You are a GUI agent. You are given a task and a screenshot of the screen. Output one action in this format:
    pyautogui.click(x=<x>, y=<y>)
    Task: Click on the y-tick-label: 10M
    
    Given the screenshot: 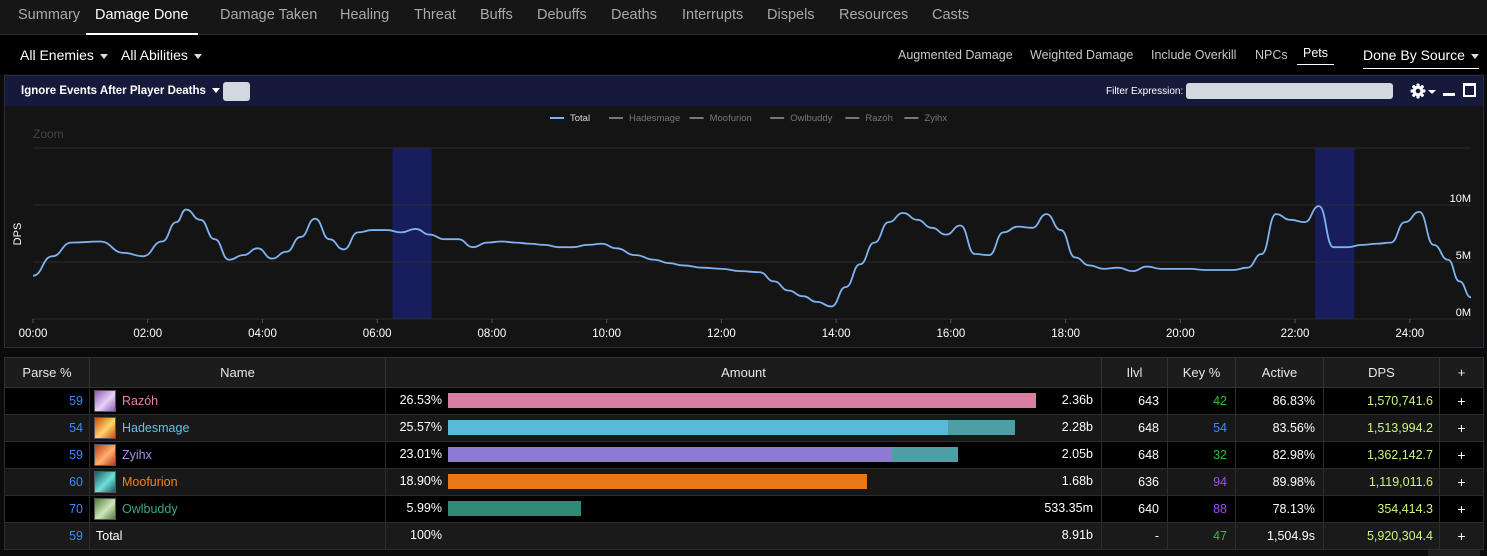 What is the action you would take?
    pyautogui.click(x=1460, y=199)
    